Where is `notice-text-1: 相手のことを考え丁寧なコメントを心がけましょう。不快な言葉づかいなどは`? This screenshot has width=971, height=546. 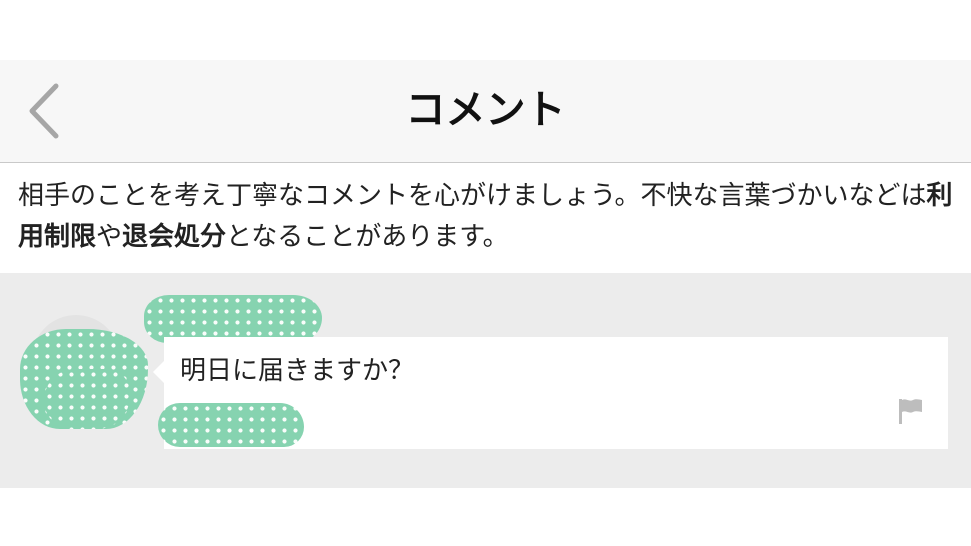
notice-text-1: 相手のことを考え丁寧なコメントを心がけましょう。不快な言葉づかいなどは is located at coordinates (472, 196).